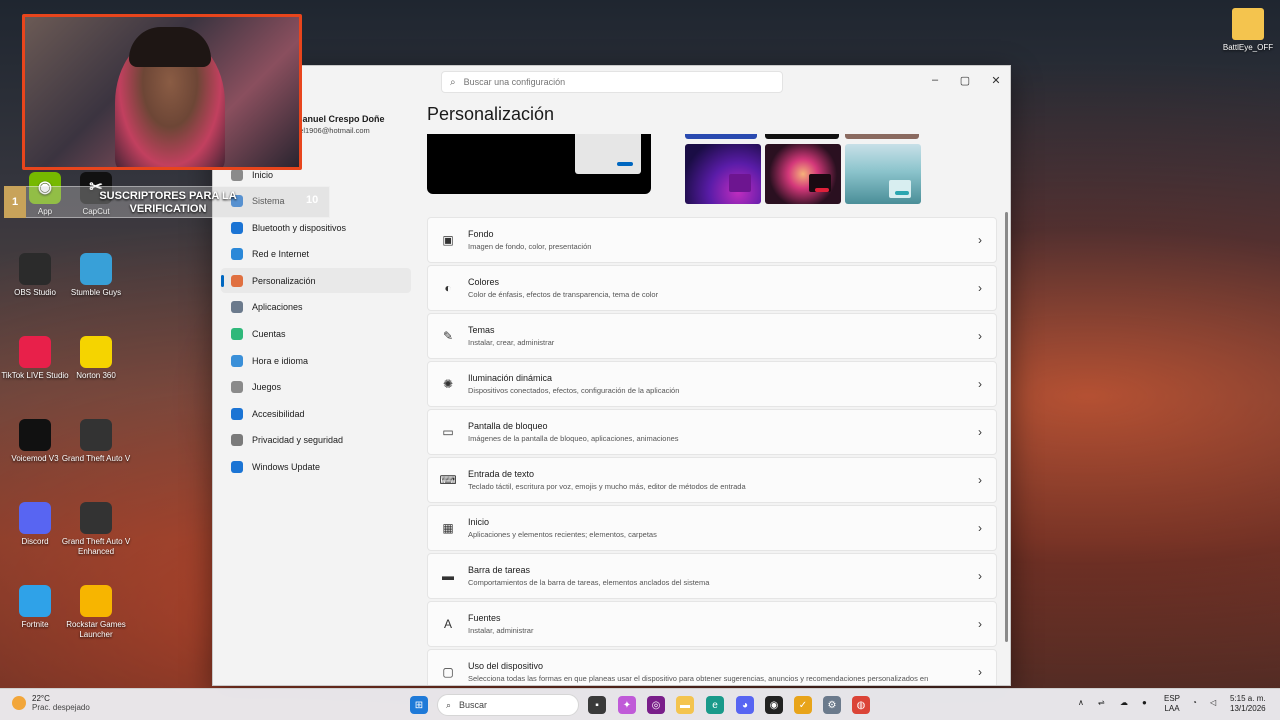  Describe the element at coordinates (1172, 704) in the screenshot. I see `language-indicator: ESP LAA` at that location.